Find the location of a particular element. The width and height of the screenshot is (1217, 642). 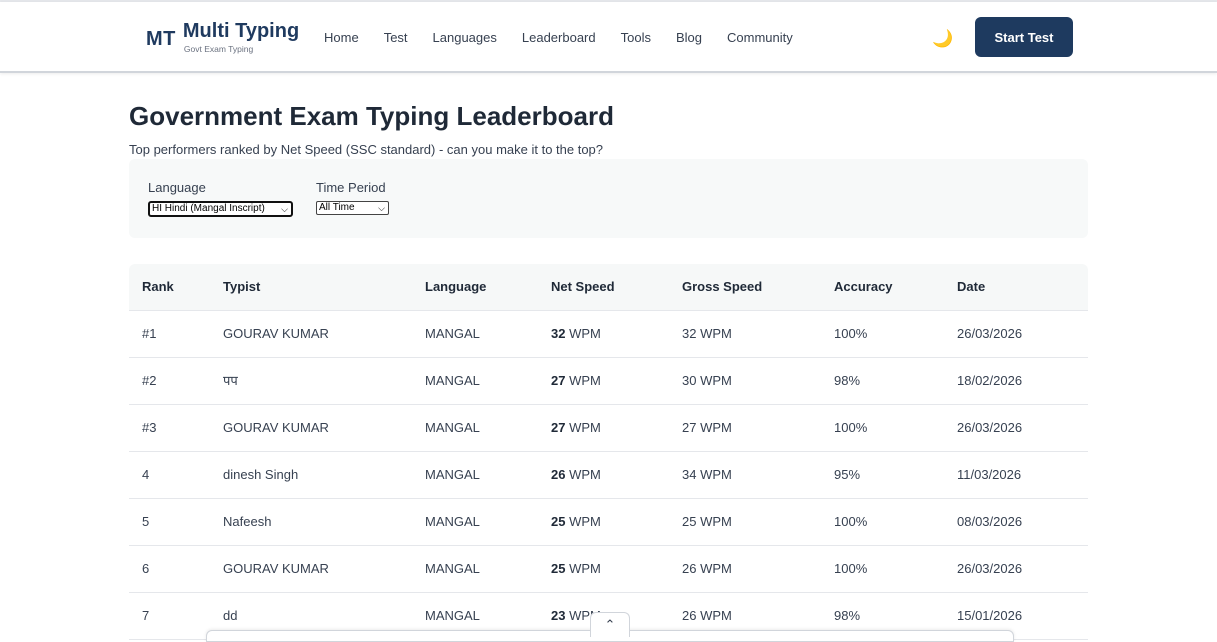

scroll-up-button: ⌃ is located at coordinates (610, 624).